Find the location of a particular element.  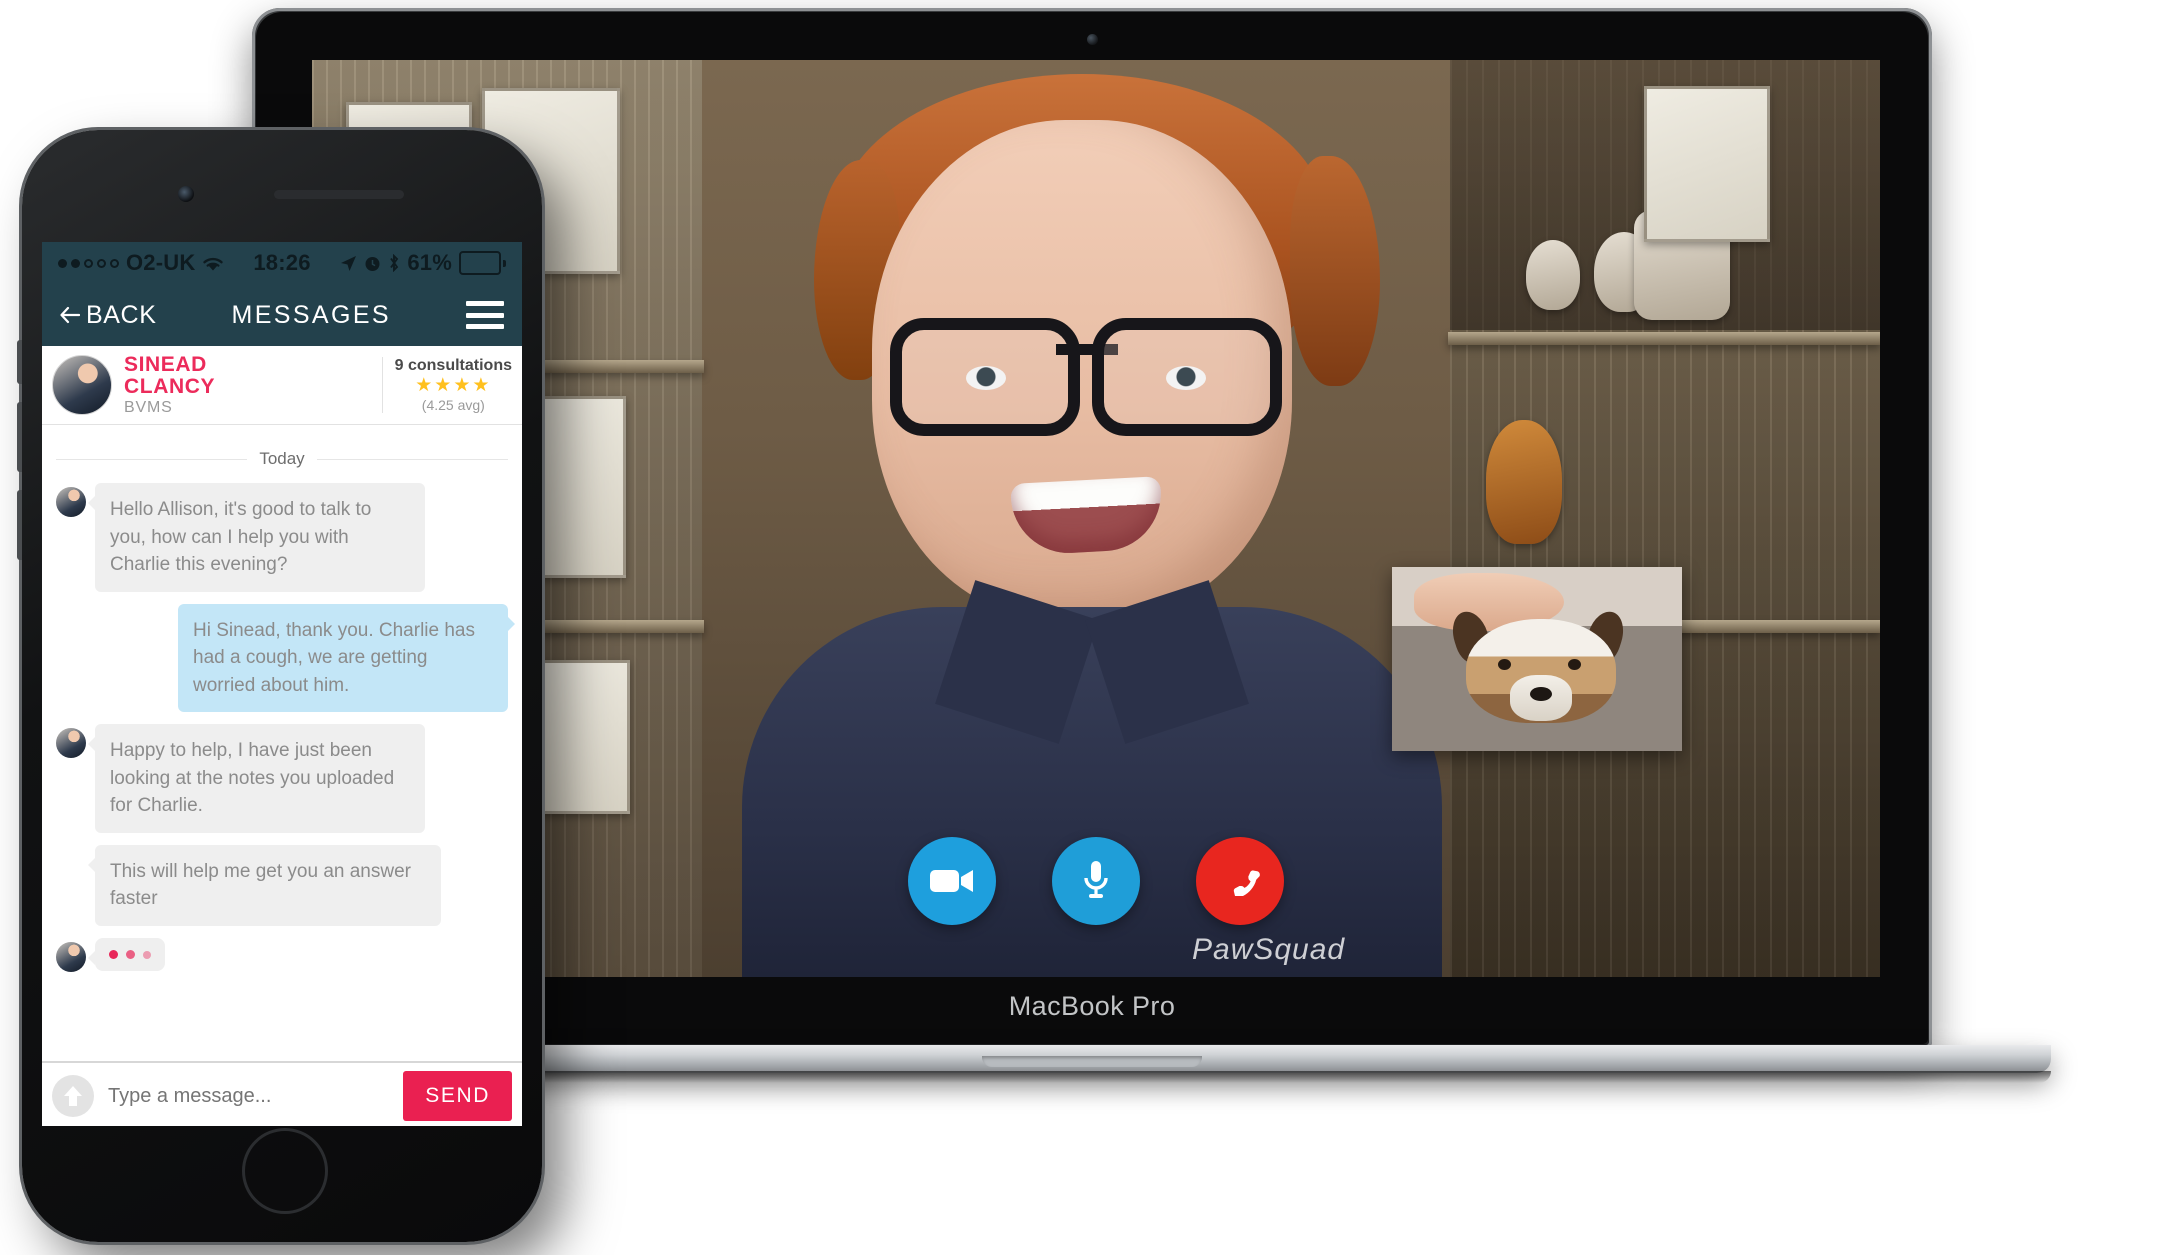

call-controls-bar is located at coordinates (1096, 881).